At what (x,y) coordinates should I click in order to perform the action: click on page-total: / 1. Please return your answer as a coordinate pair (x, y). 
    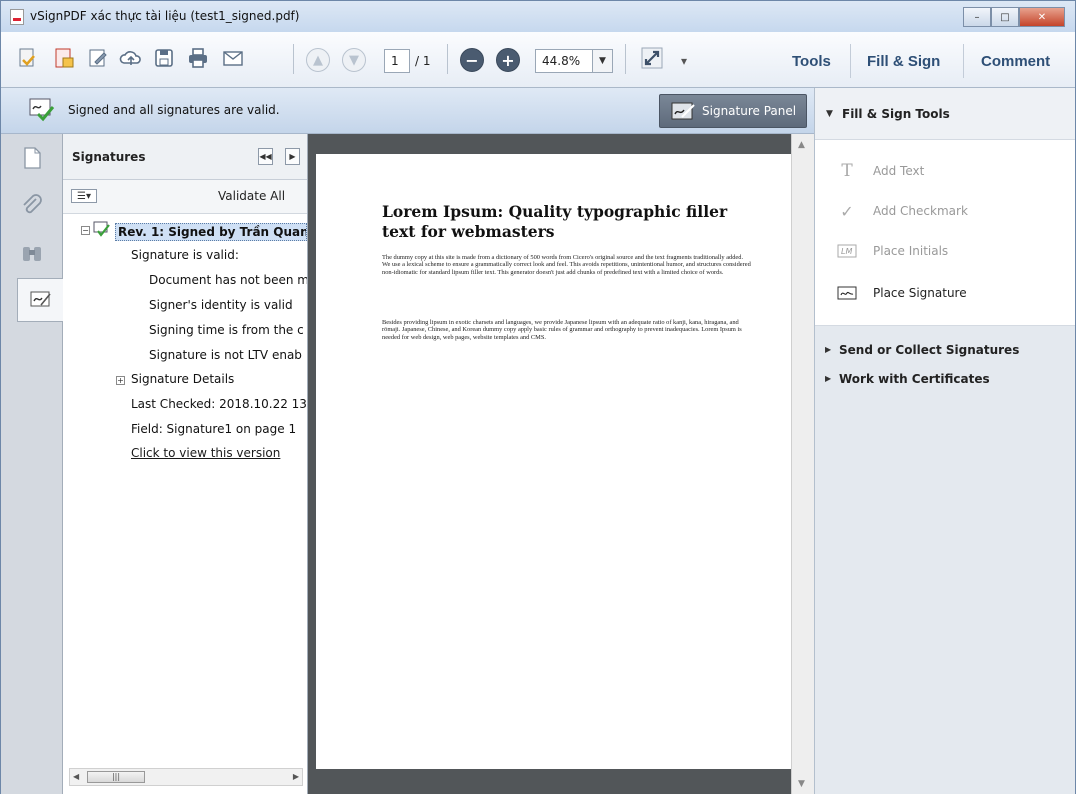
    Looking at the image, I should click on (423, 61).